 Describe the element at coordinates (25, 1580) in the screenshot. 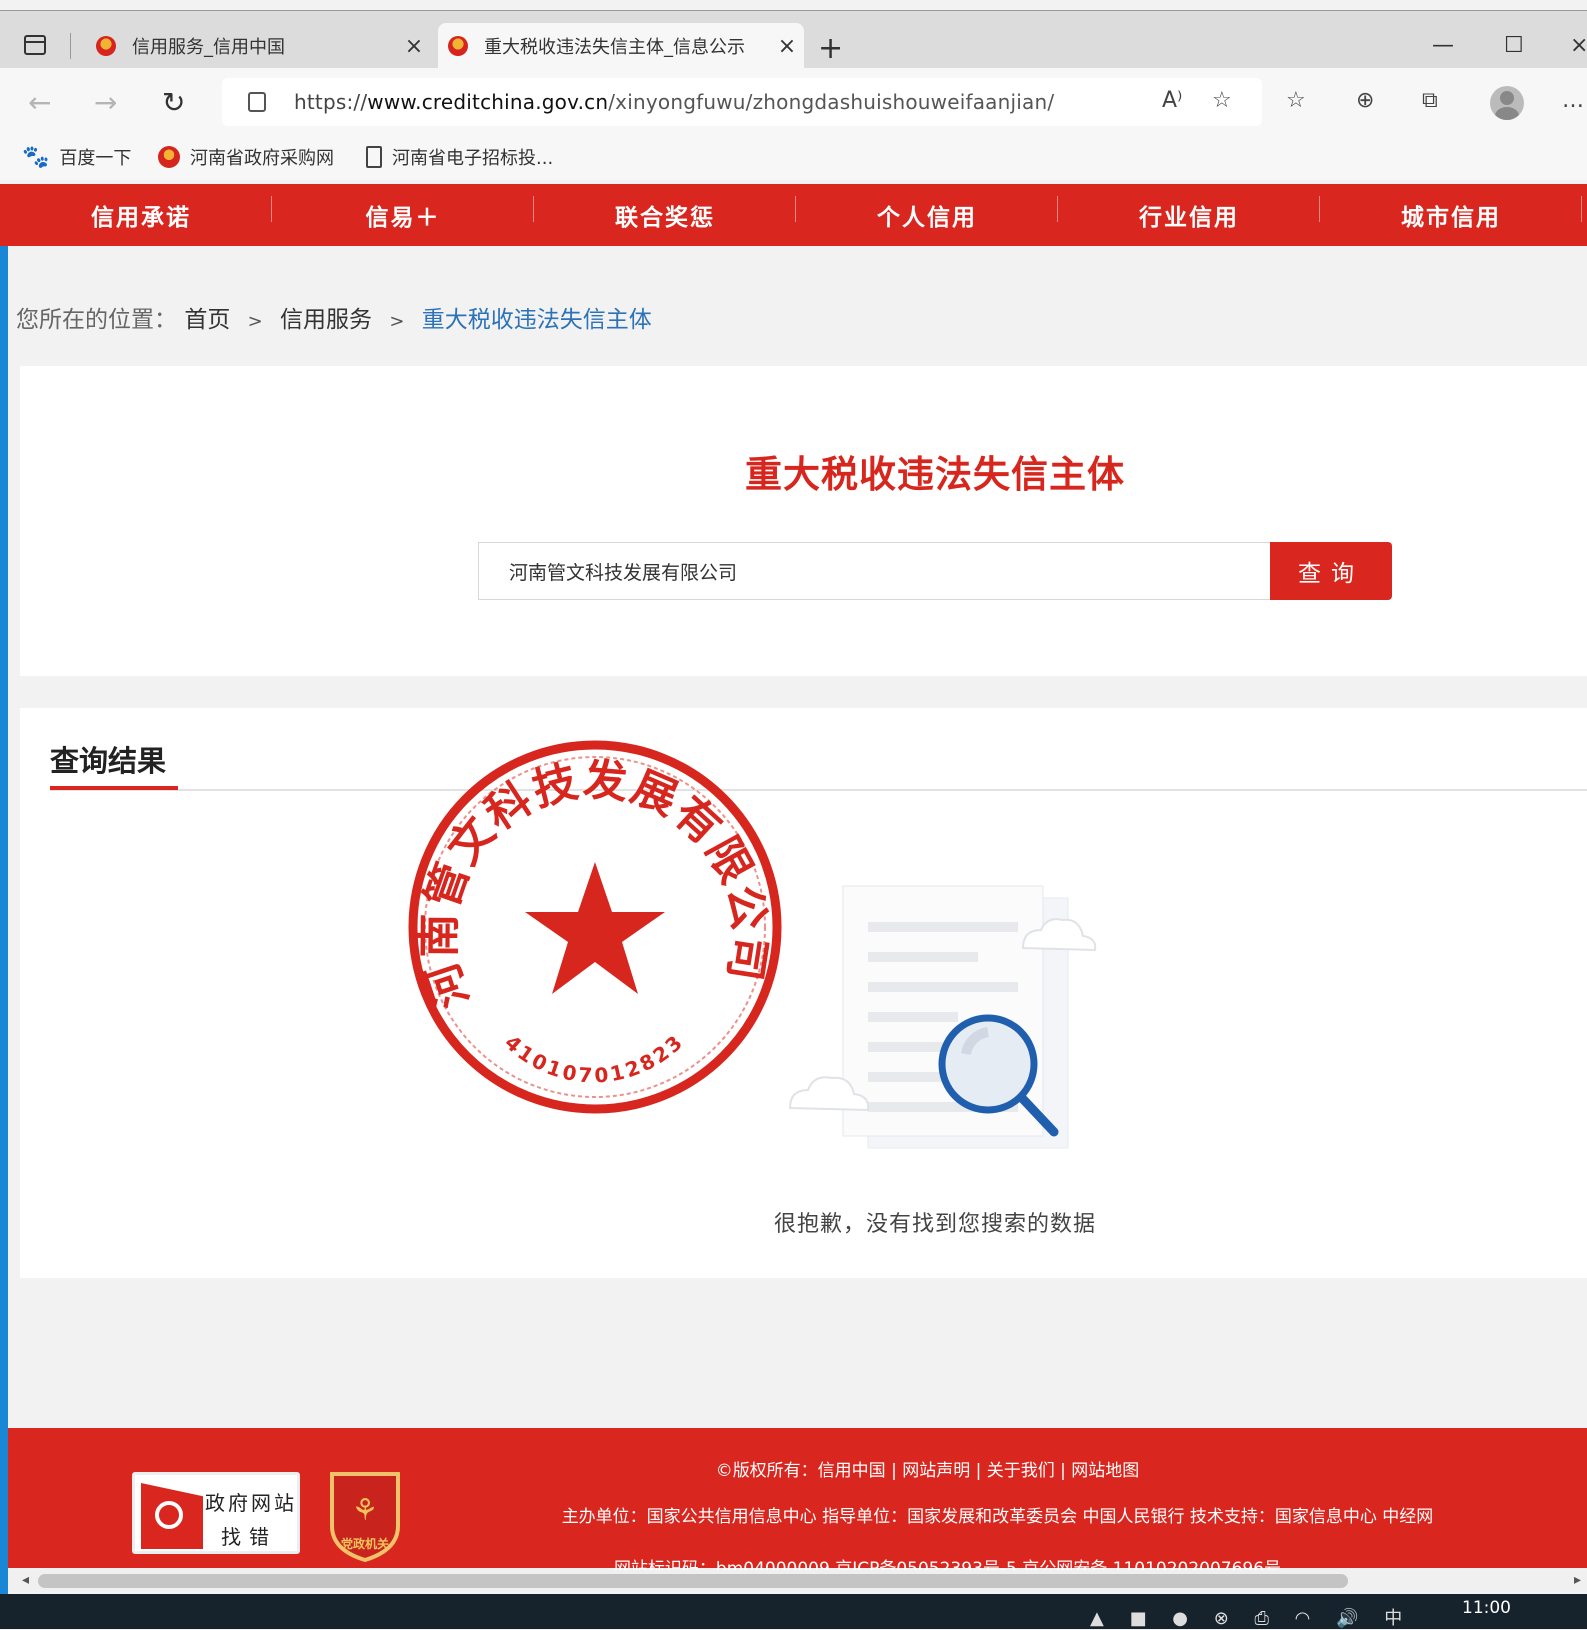

I see `scroll-left-icon: ◂` at that location.